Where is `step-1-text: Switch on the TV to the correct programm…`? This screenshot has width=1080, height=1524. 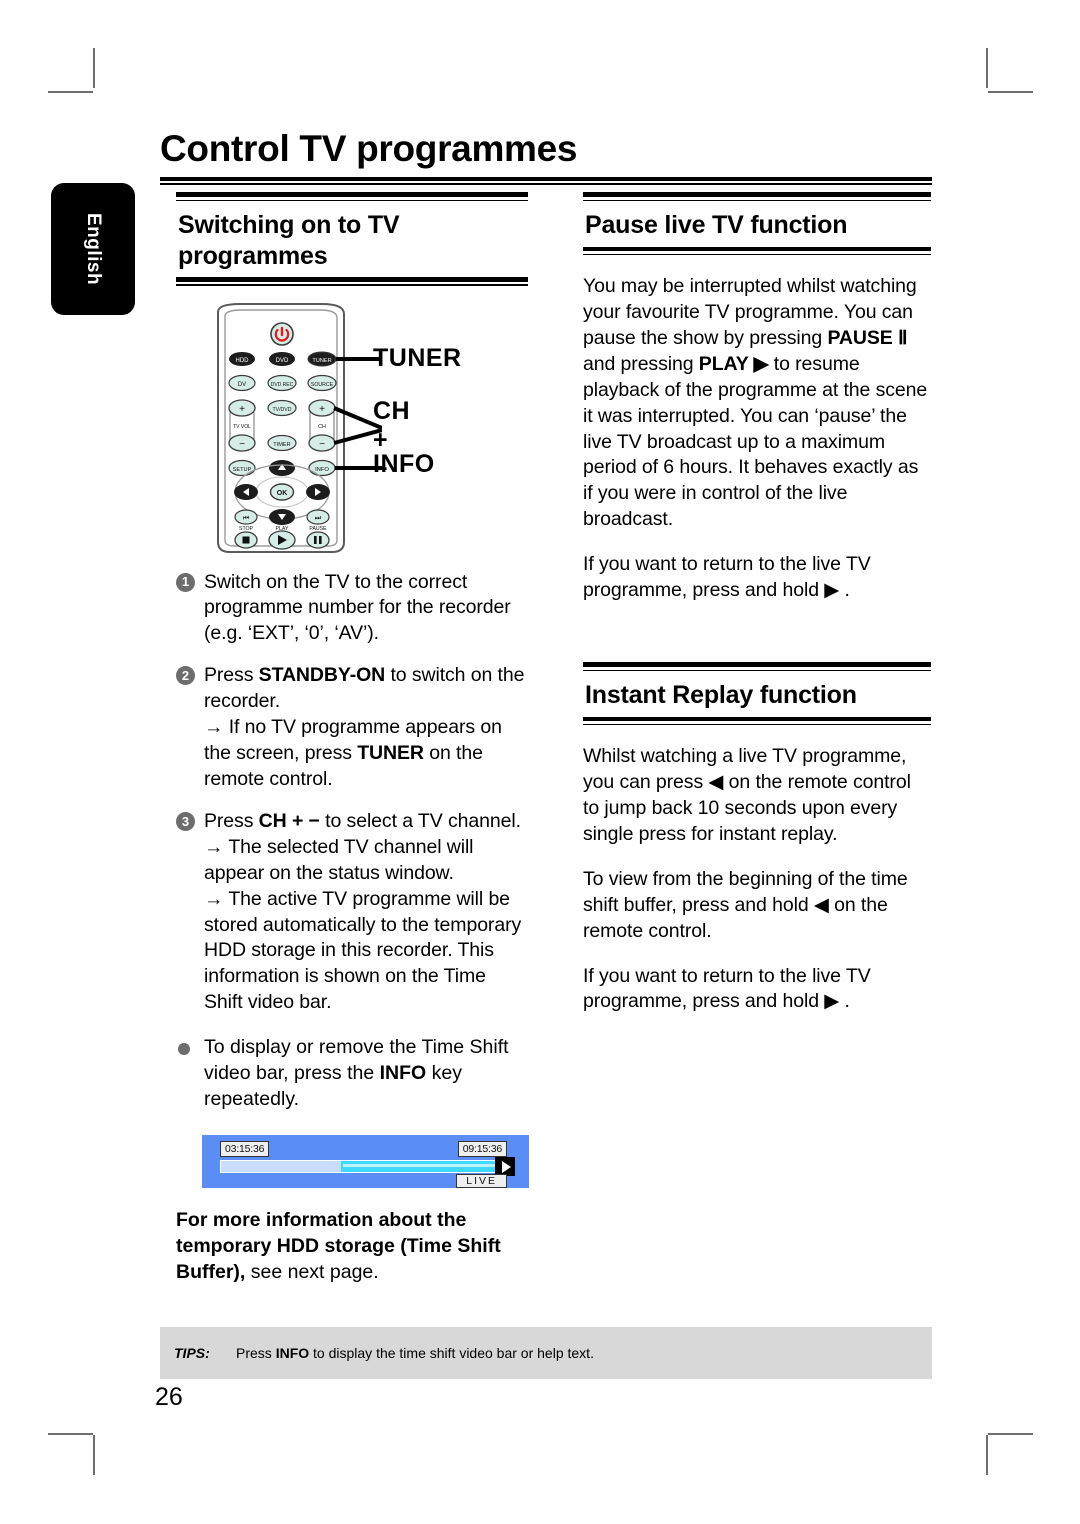 step-1-text: Switch on the TV to the correct programm… is located at coordinates (357, 607).